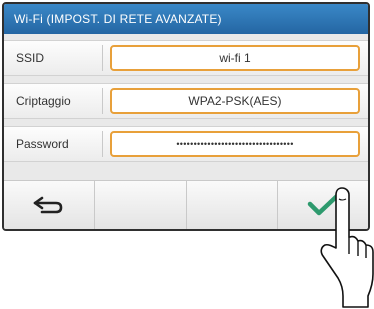  Describe the element at coordinates (235, 58) in the screenshot. I see `ssid-field: wi-fi 1` at that location.